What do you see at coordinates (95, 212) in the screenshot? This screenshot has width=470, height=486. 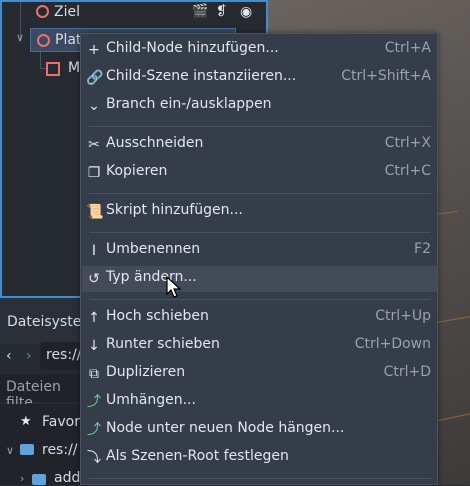 I see `script-add-icon: 📜` at bounding box center [95, 212].